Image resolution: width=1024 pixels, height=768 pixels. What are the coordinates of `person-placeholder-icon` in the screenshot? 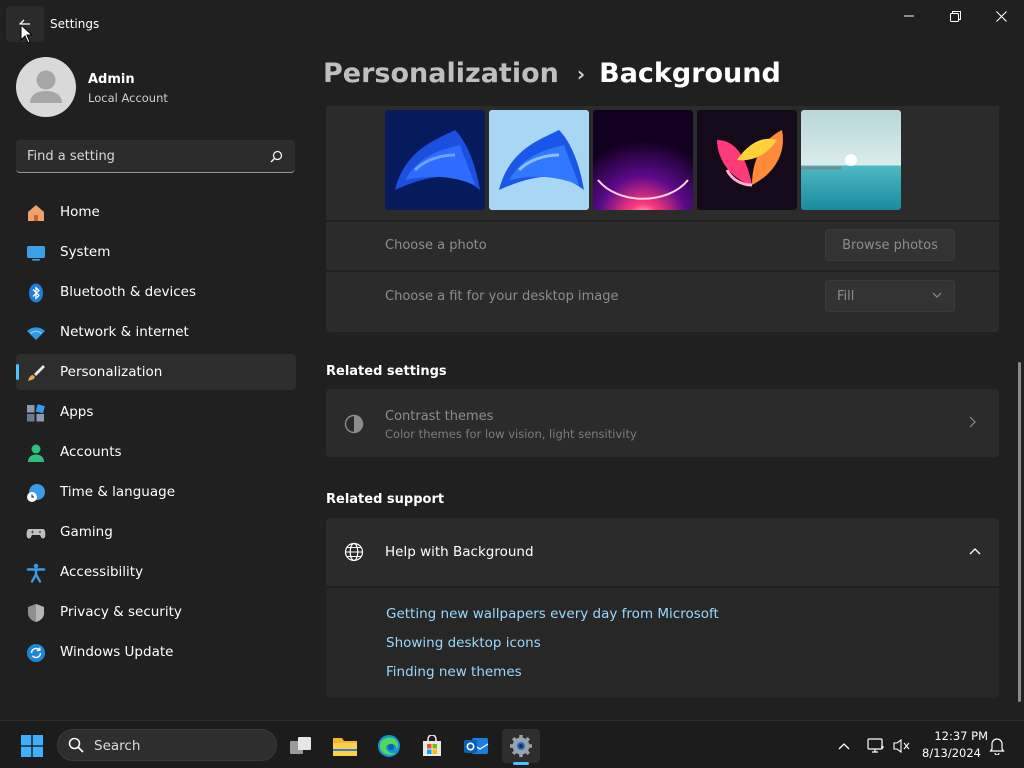 It's located at (46, 86).